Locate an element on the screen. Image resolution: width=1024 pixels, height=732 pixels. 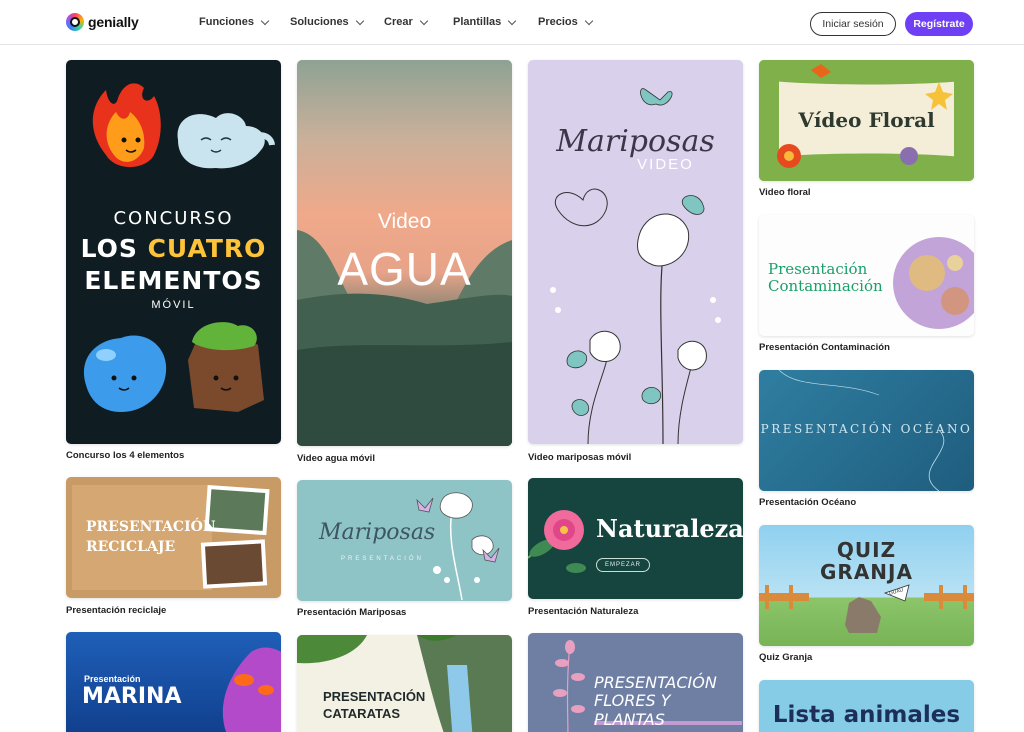
card-title-line4: MÓVIL is located at coordinates (173, 305).